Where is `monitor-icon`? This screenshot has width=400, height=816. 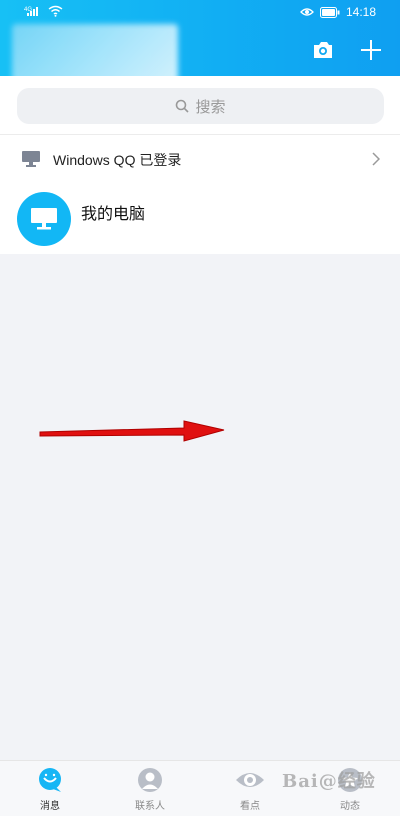 monitor-icon is located at coordinates (31, 159).